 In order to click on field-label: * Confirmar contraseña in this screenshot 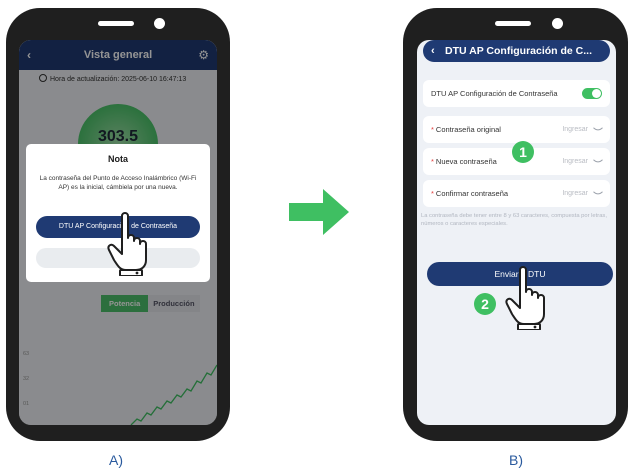, I will do `click(469, 193)`.